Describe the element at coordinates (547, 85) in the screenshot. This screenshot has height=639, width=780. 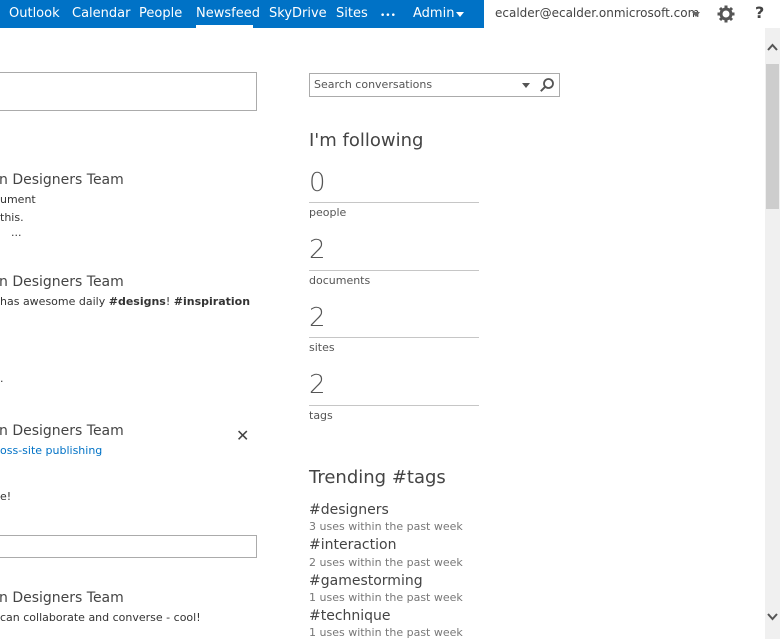
I see `search-icon` at that location.